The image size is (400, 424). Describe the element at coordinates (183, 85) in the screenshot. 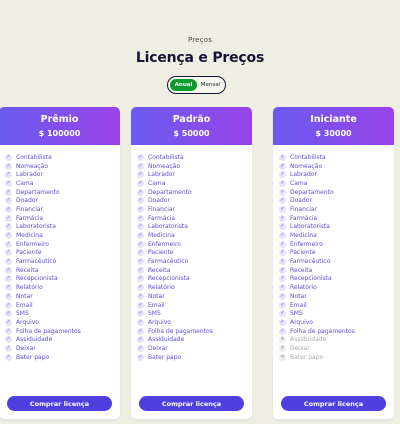

I see `toggle-option-anual: Anual` at that location.